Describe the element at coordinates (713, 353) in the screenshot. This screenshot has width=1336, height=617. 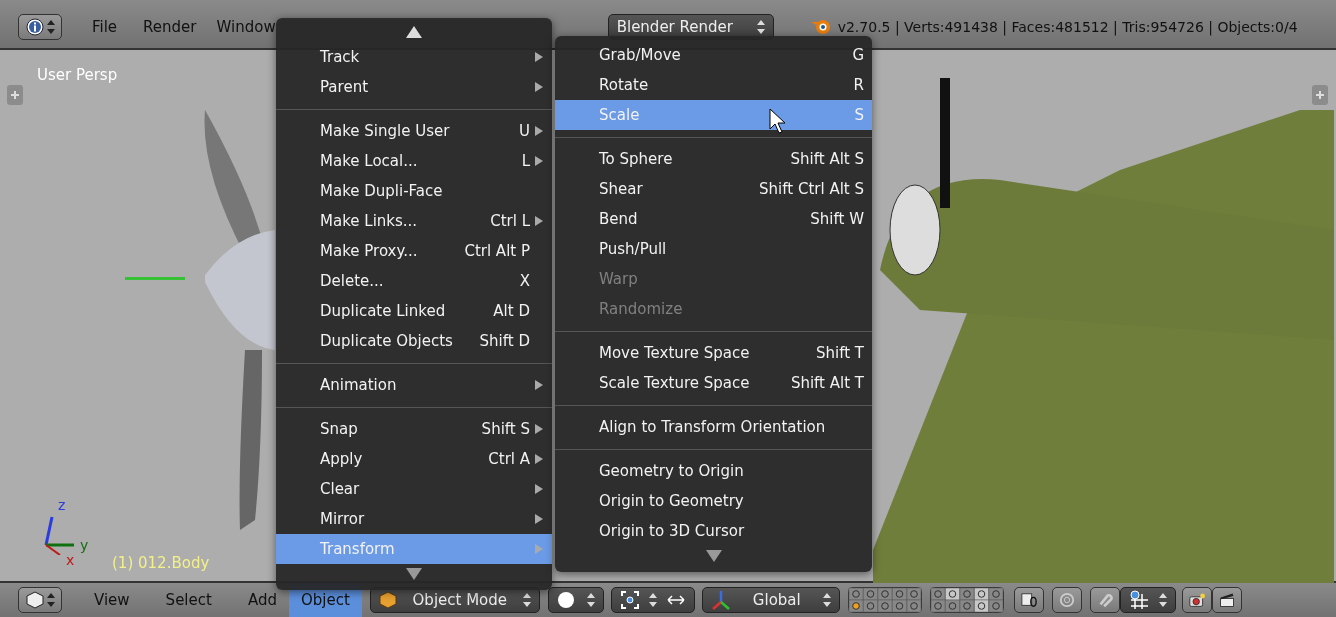
I see `menu-item: Move Texture Space Shift T` at that location.